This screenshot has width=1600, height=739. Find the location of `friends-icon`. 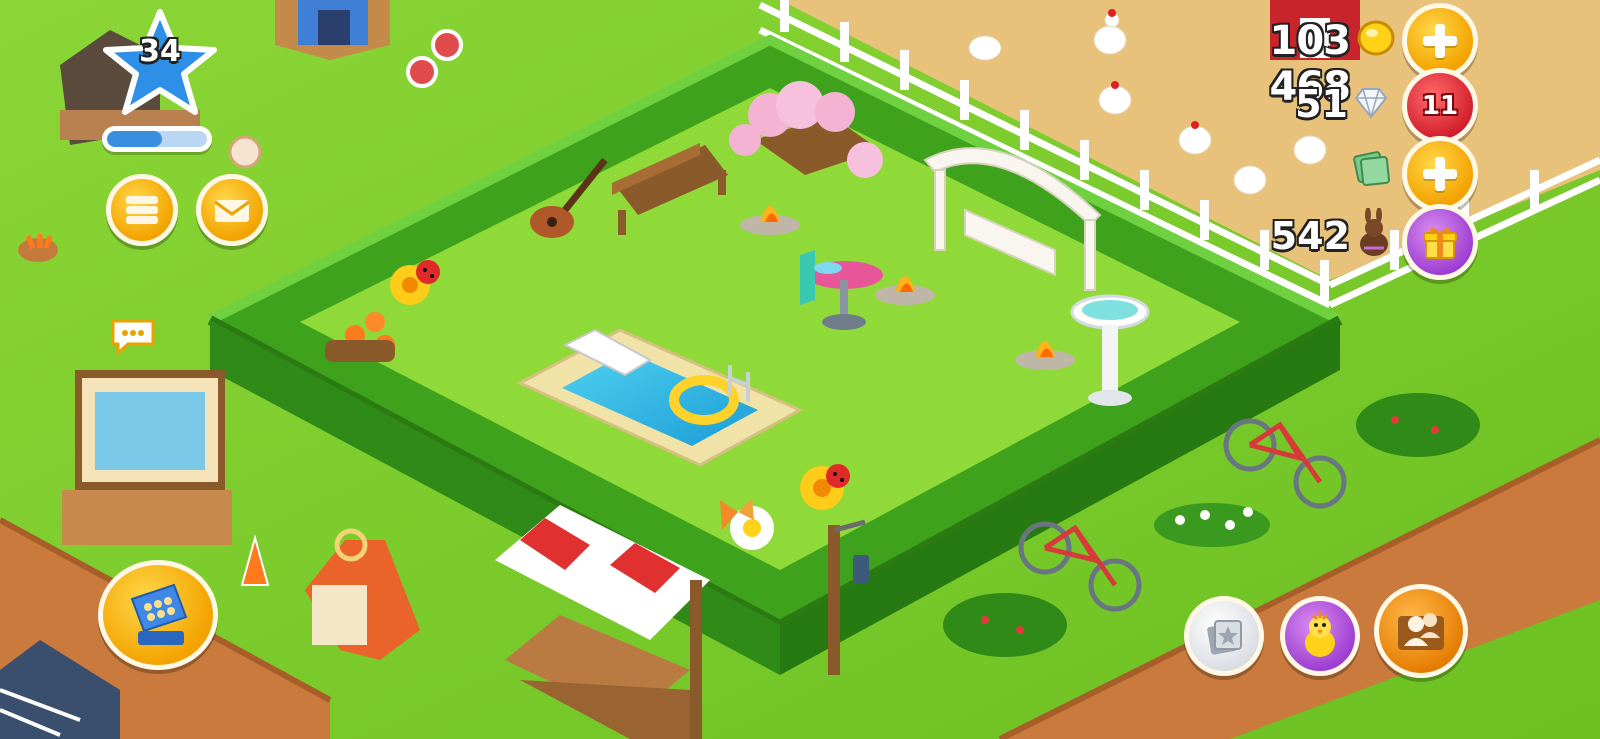

friends-icon is located at coordinates (1421, 631).